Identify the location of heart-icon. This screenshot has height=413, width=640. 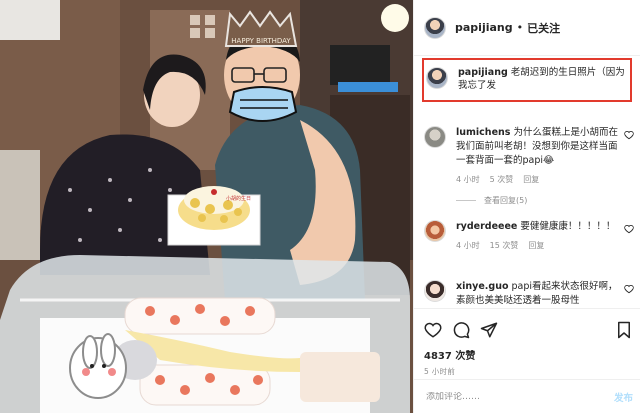
(433, 330).